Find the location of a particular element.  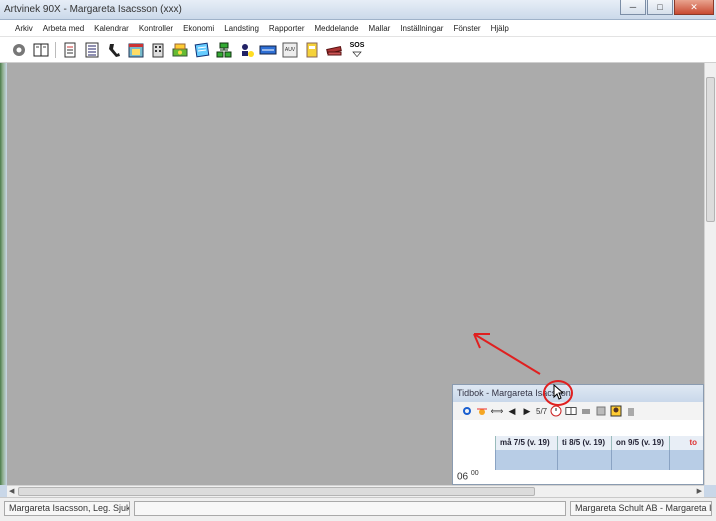

calculator-icon: AUV is located at coordinates (290, 50).